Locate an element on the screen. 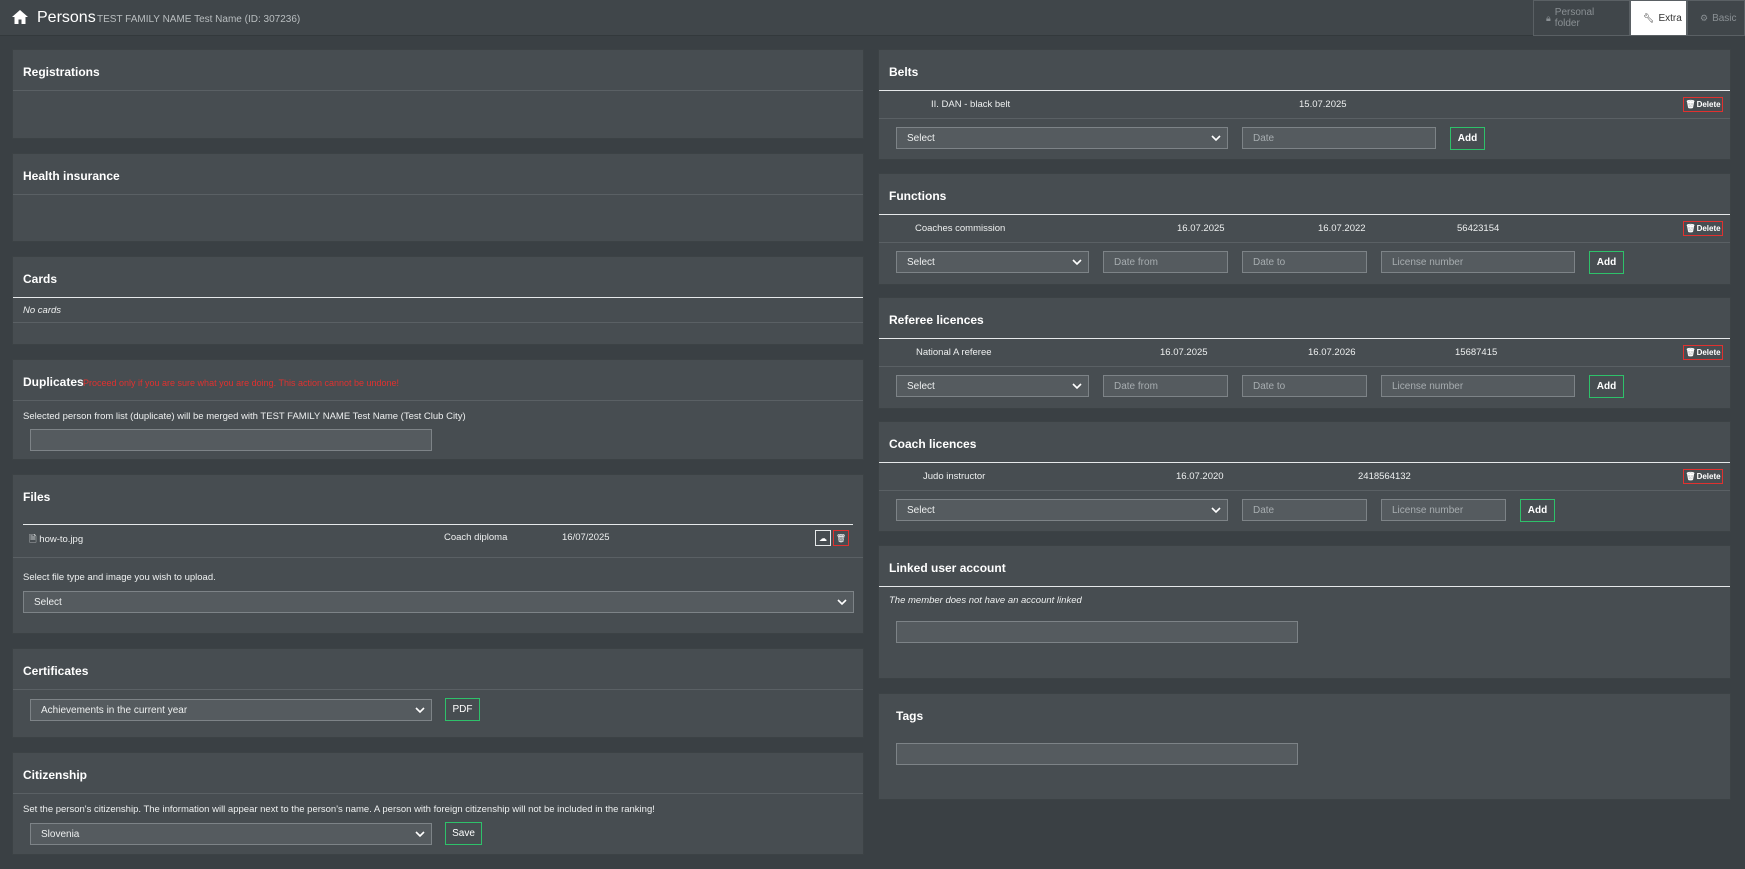 This screenshot has height=869, width=1745. panel-title: Registrations is located at coordinates (61, 72).